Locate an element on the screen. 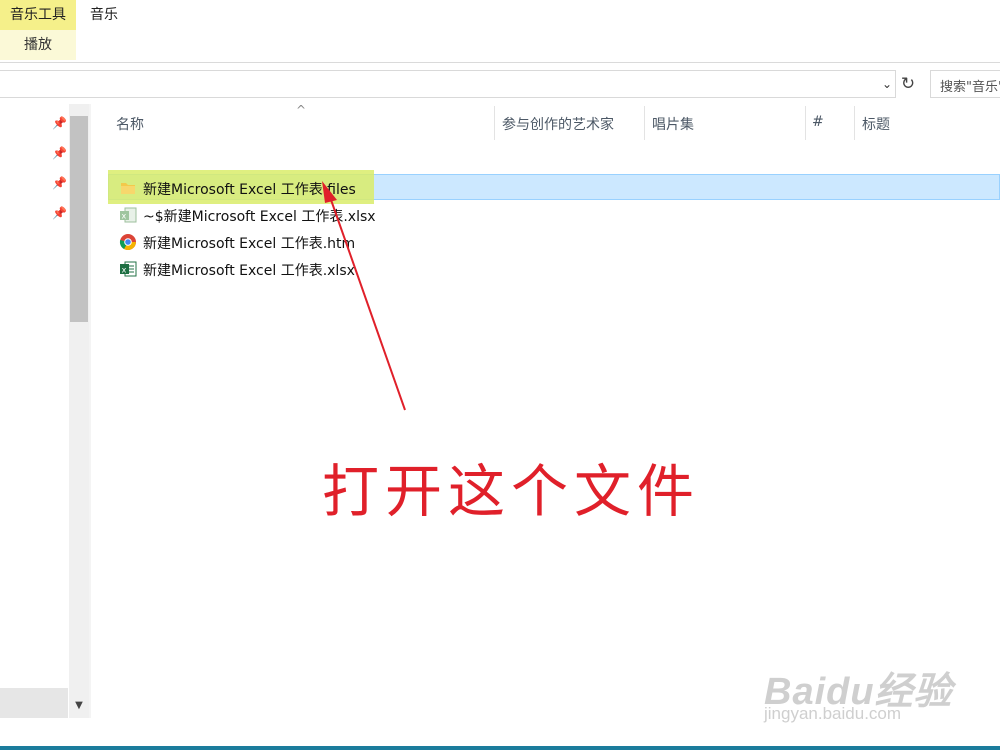 The image size is (1000, 750). pane-divider is located at coordinates (90, 411).